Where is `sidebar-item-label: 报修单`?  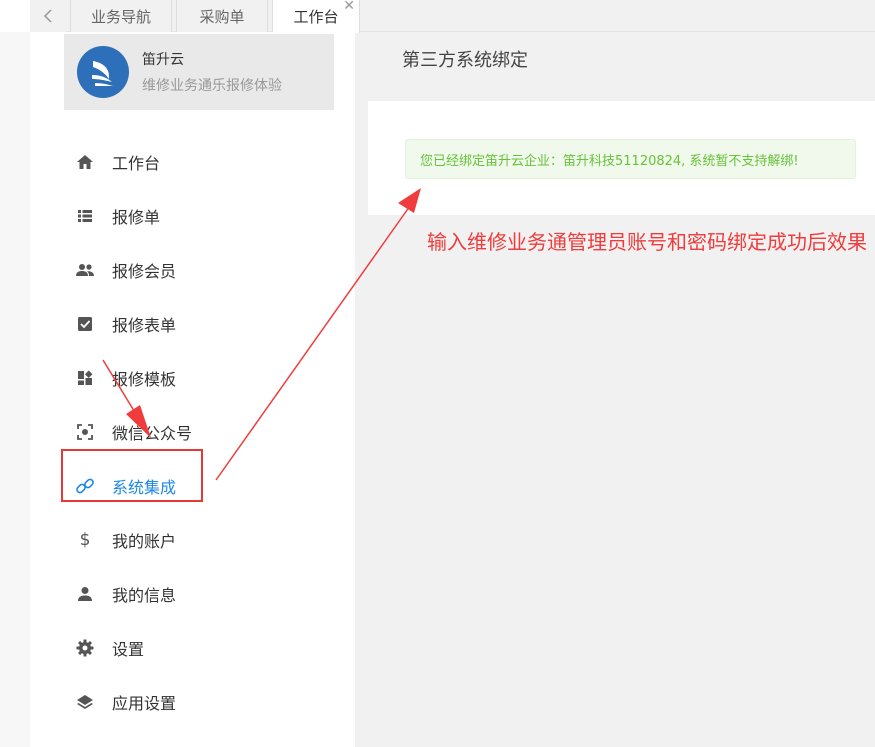
sidebar-item-label: 报修单 is located at coordinates (136, 217).